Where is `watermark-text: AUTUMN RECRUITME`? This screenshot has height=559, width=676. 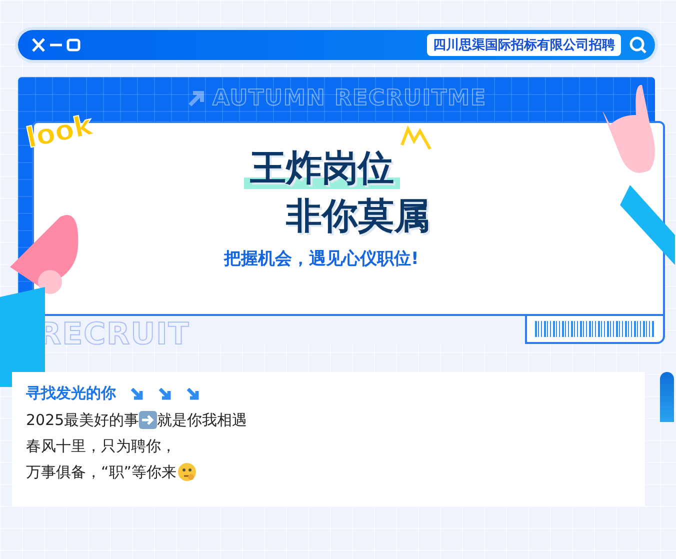
watermark-text: AUTUMN RECRUITME is located at coordinates (349, 99).